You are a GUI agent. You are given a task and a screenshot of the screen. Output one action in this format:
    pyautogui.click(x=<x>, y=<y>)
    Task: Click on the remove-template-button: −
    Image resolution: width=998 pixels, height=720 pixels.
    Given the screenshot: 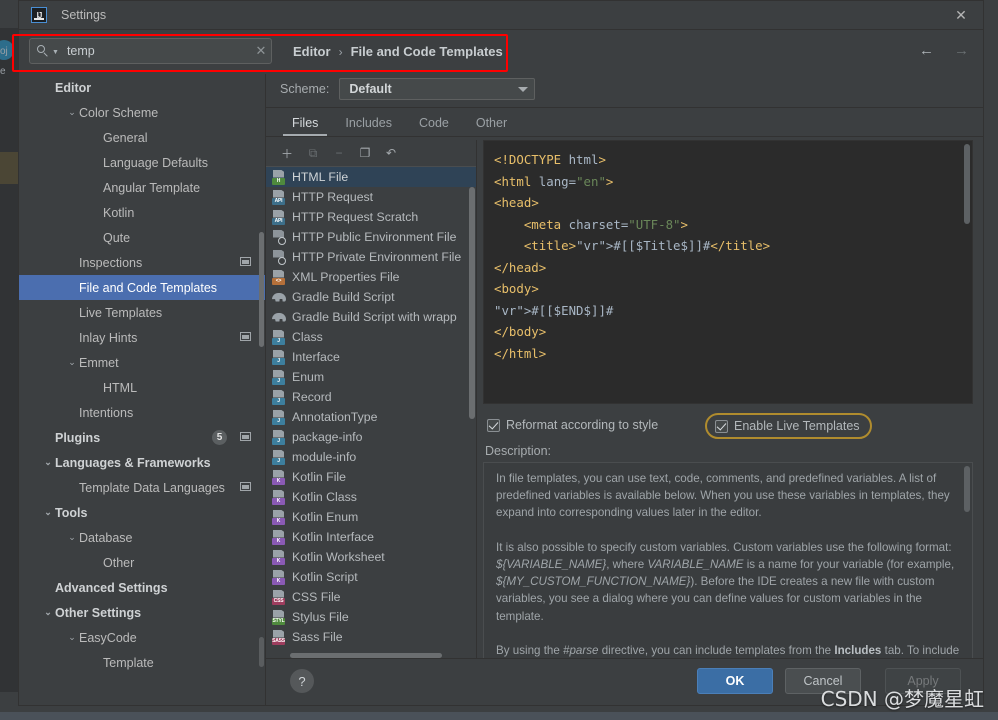 What is the action you would take?
    pyautogui.click(x=339, y=153)
    